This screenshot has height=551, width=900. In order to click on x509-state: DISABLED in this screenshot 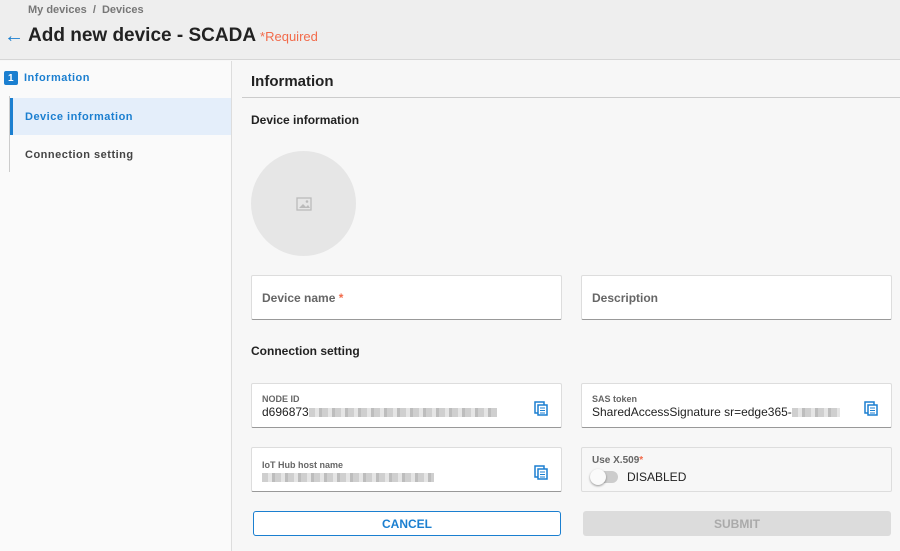, I will do `click(657, 477)`.